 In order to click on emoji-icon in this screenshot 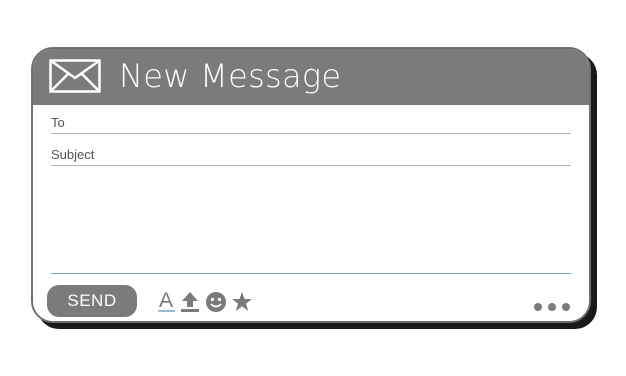, I will do `click(216, 301)`.